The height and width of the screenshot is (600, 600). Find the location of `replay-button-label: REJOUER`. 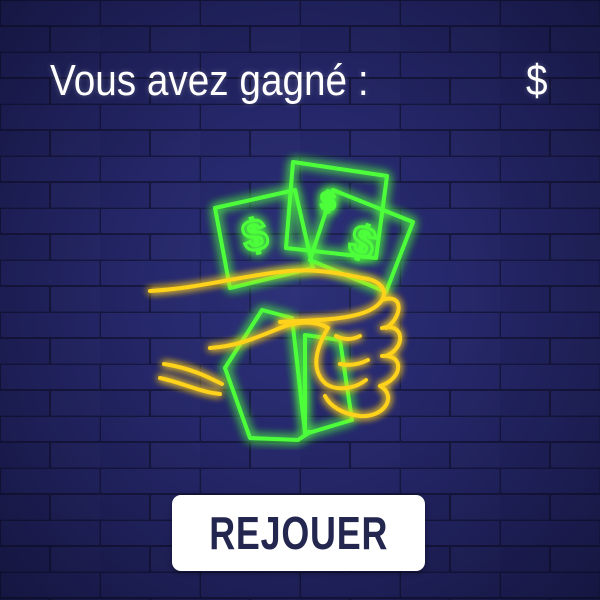

replay-button-label: REJOUER is located at coordinates (298, 533).